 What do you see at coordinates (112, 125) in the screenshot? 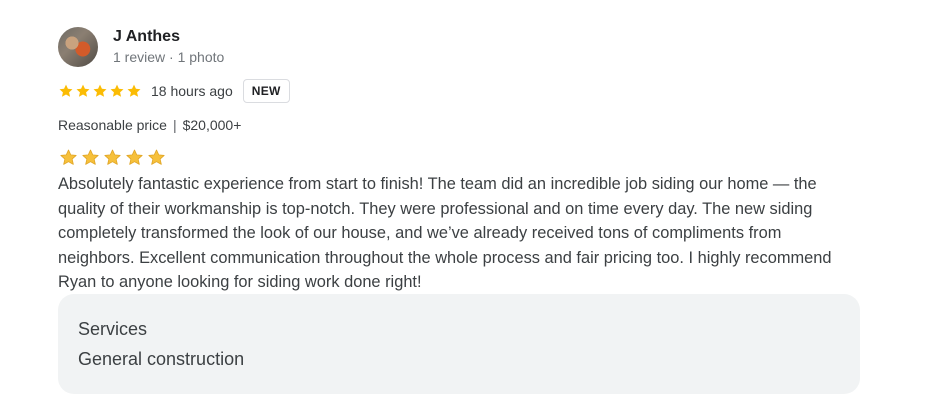
I see `price-label: Reasonable price` at bounding box center [112, 125].